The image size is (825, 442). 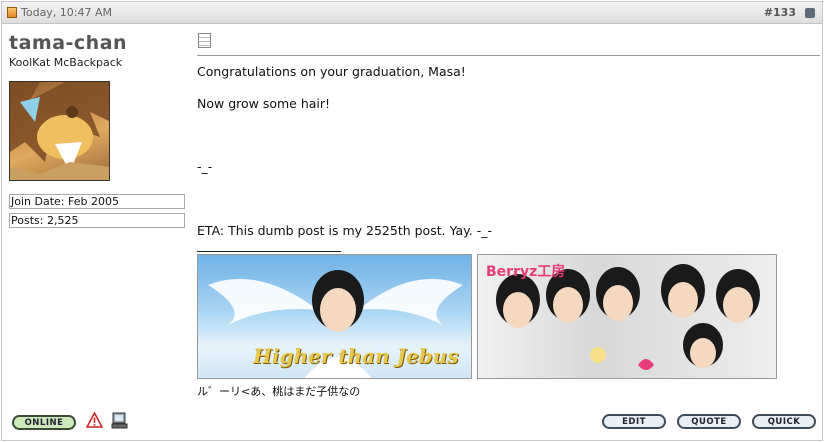 What do you see at coordinates (12, 12) in the screenshot?
I see `post-status-icon` at bounding box center [12, 12].